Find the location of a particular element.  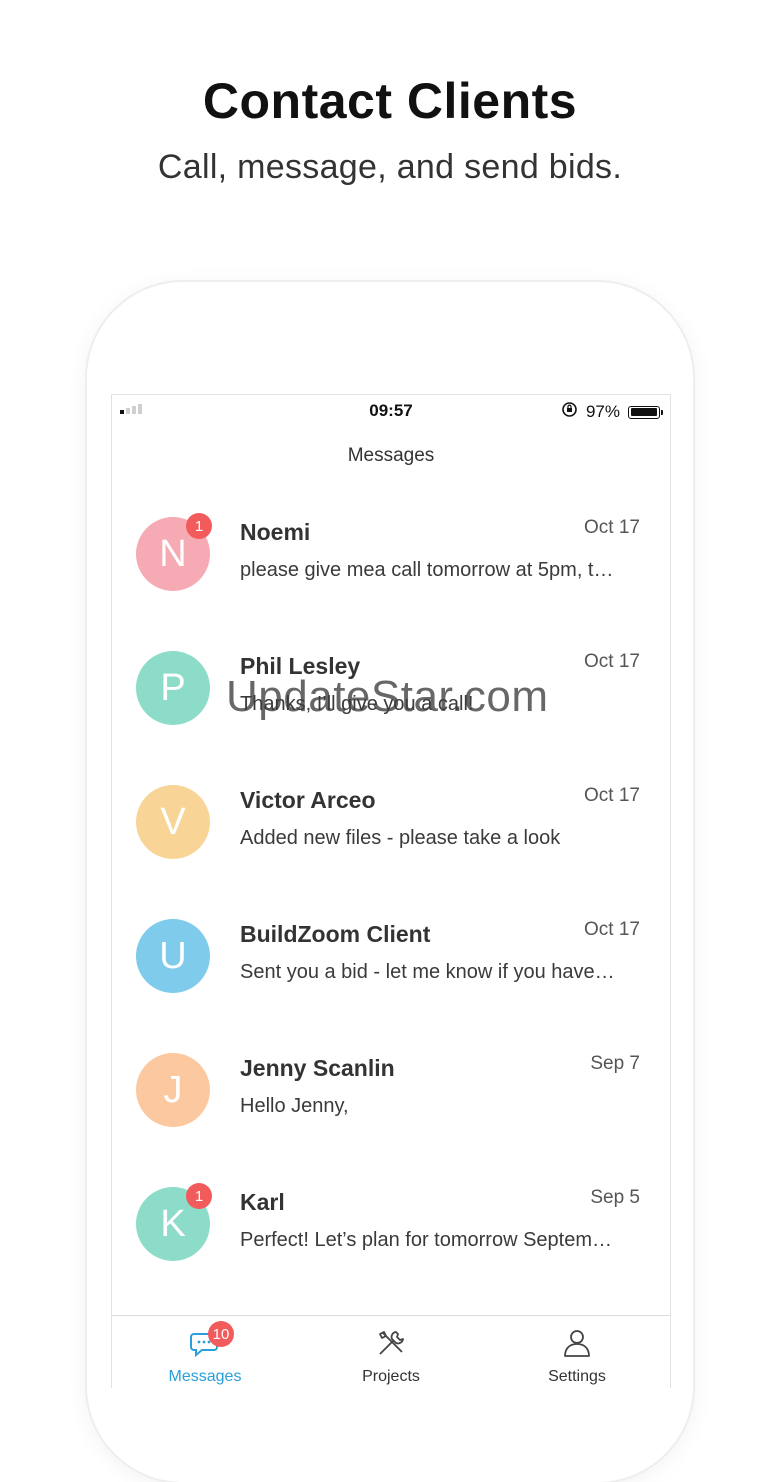

conversation-row: J Jenny Scanlin Sep 7 Hello Jenny, is located at coordinates (391, 1094).